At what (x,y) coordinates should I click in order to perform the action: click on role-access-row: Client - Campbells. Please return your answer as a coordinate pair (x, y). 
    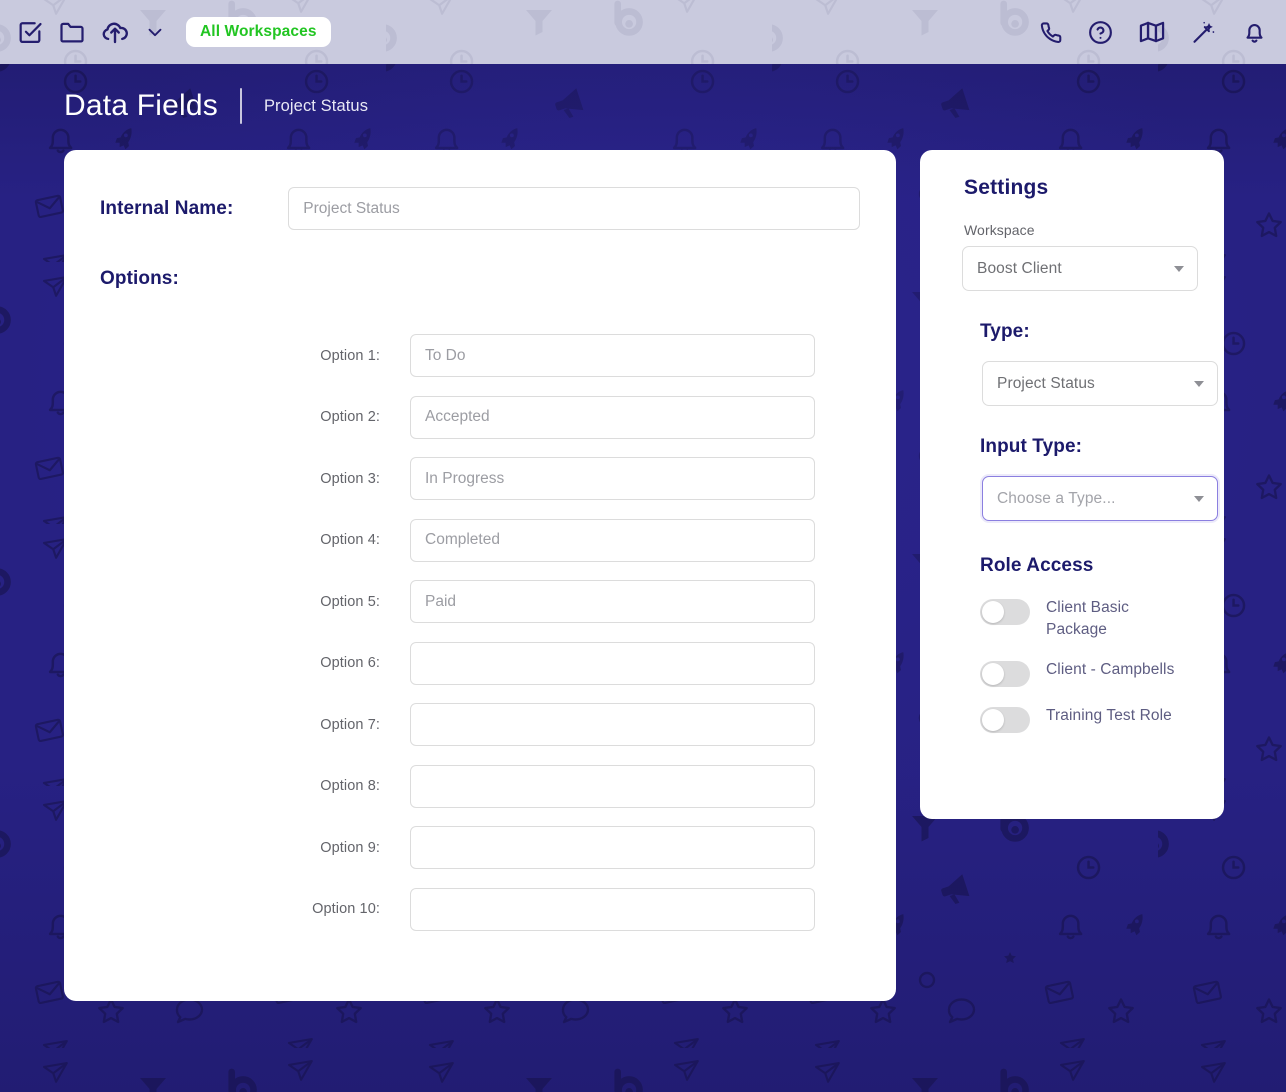
    Looking at the image, I should click on (1087, 673).